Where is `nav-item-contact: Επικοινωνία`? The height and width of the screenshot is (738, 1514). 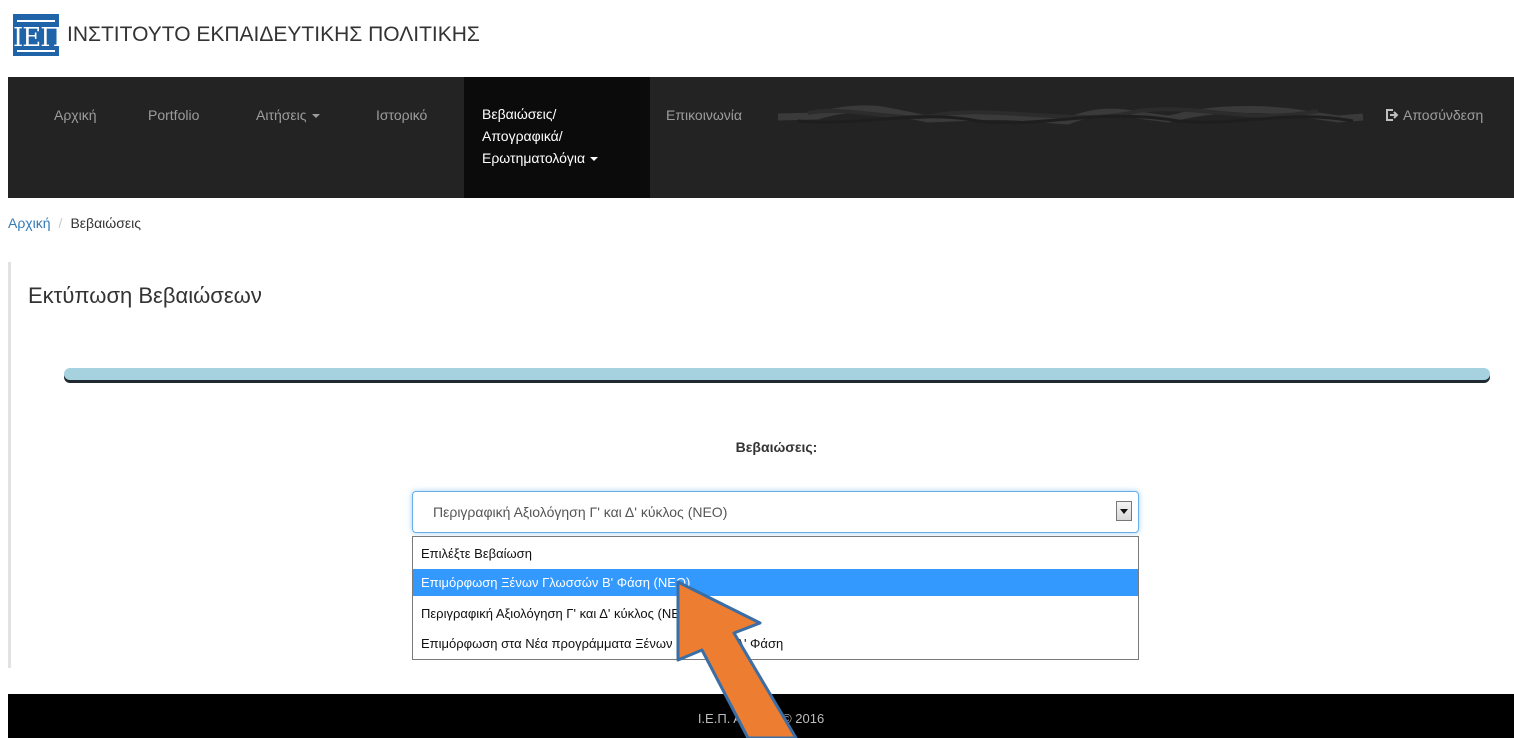 nav-item-contact: Επικοινωνία is located at coordinates (704, 115).